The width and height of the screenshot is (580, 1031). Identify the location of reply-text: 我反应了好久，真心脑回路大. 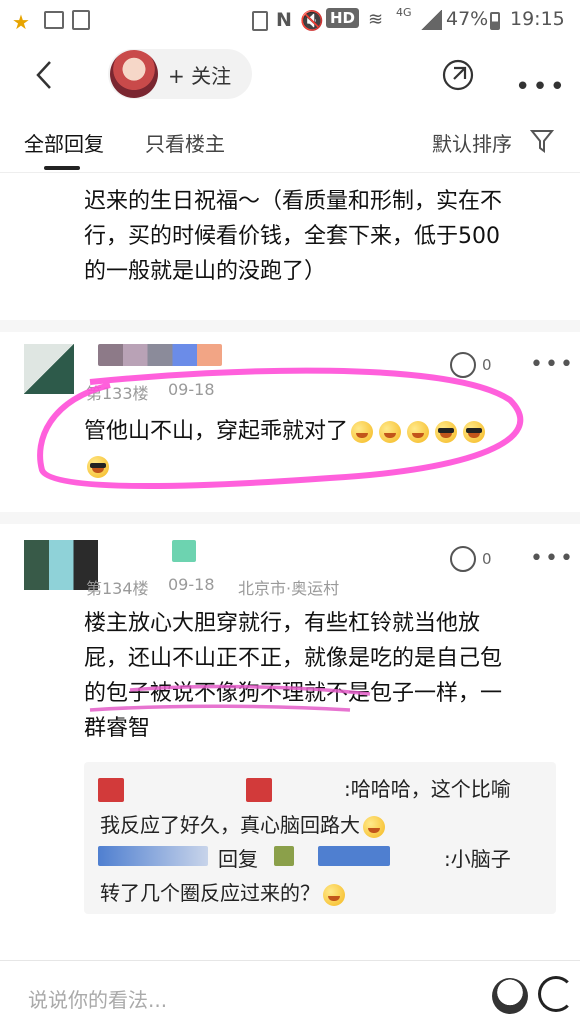
(325, 825).